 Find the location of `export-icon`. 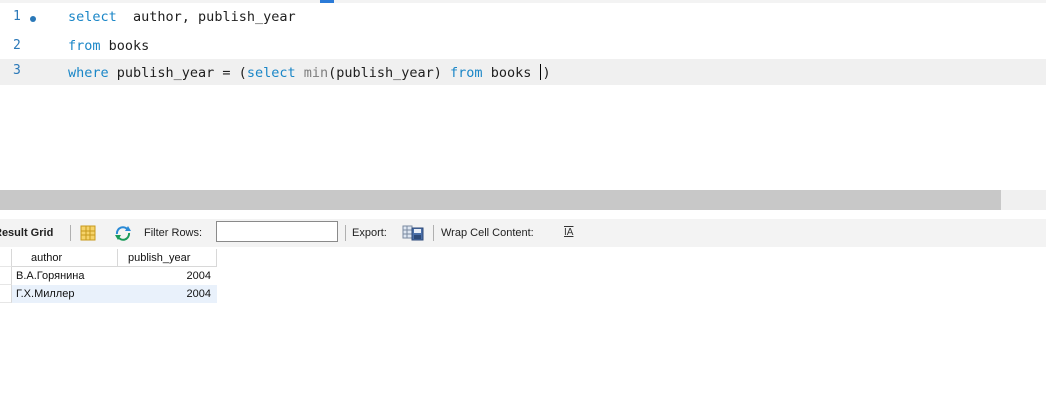

export-icon is located at coordinates (413, 234).